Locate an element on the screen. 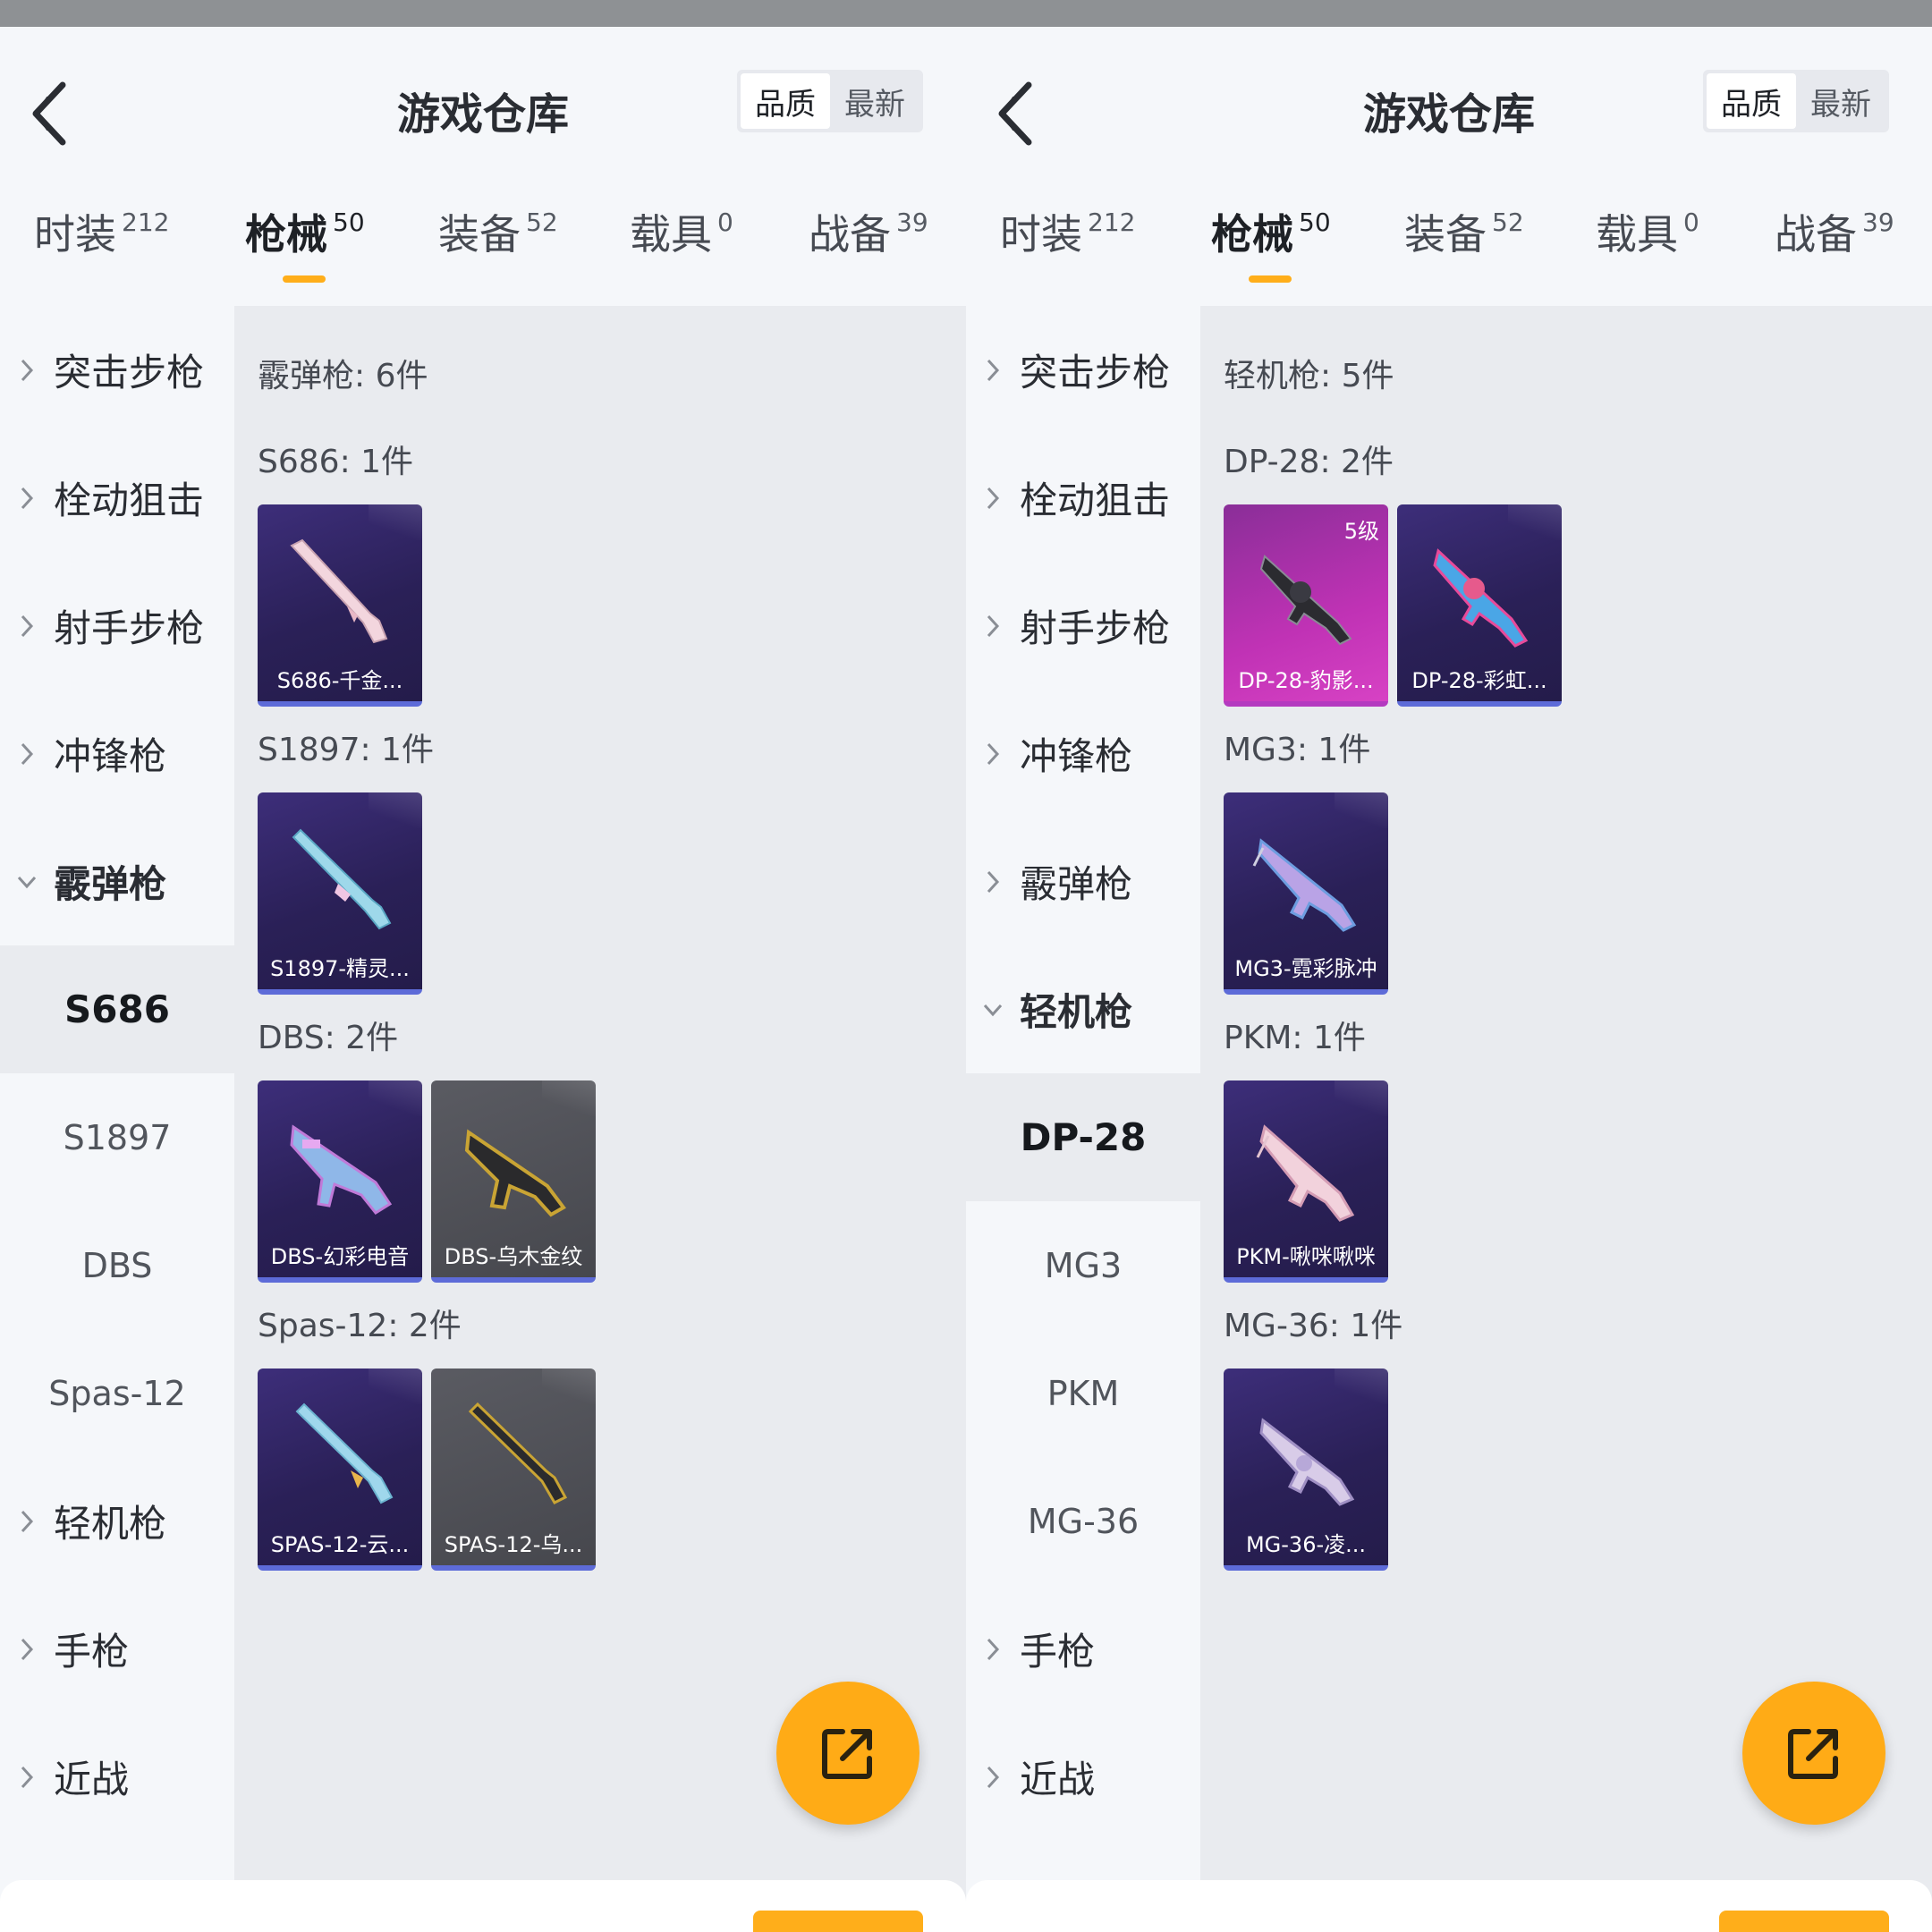 The image size is (1932, 1932). sidebar-subitem-s1897: S1897 is located at coordinates (117, 1137).